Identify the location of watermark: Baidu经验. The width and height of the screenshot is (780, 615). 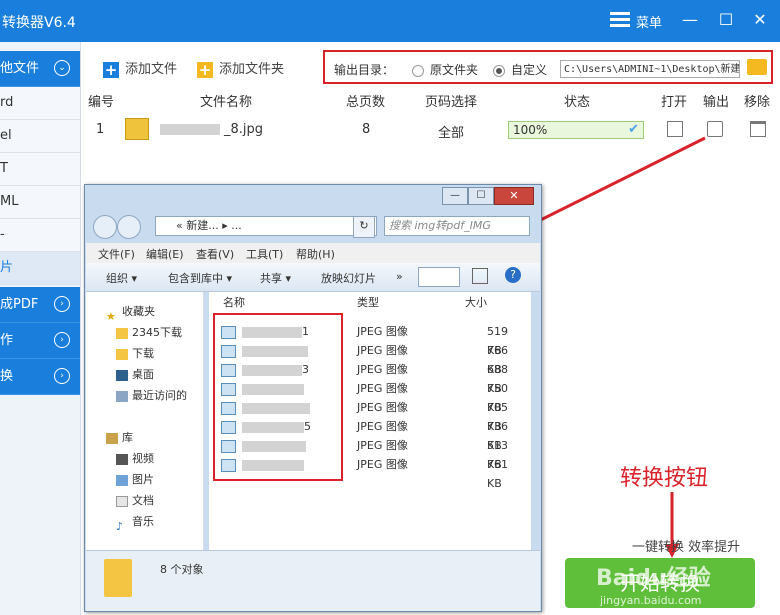
(653, 578).